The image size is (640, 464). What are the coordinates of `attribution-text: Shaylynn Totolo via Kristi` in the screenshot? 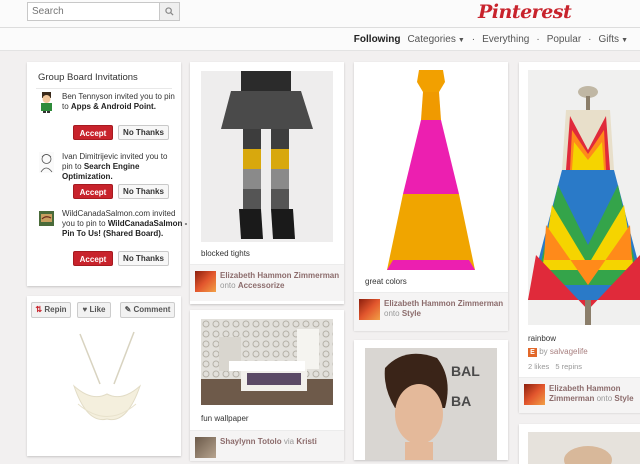 It's located at (280, 442).